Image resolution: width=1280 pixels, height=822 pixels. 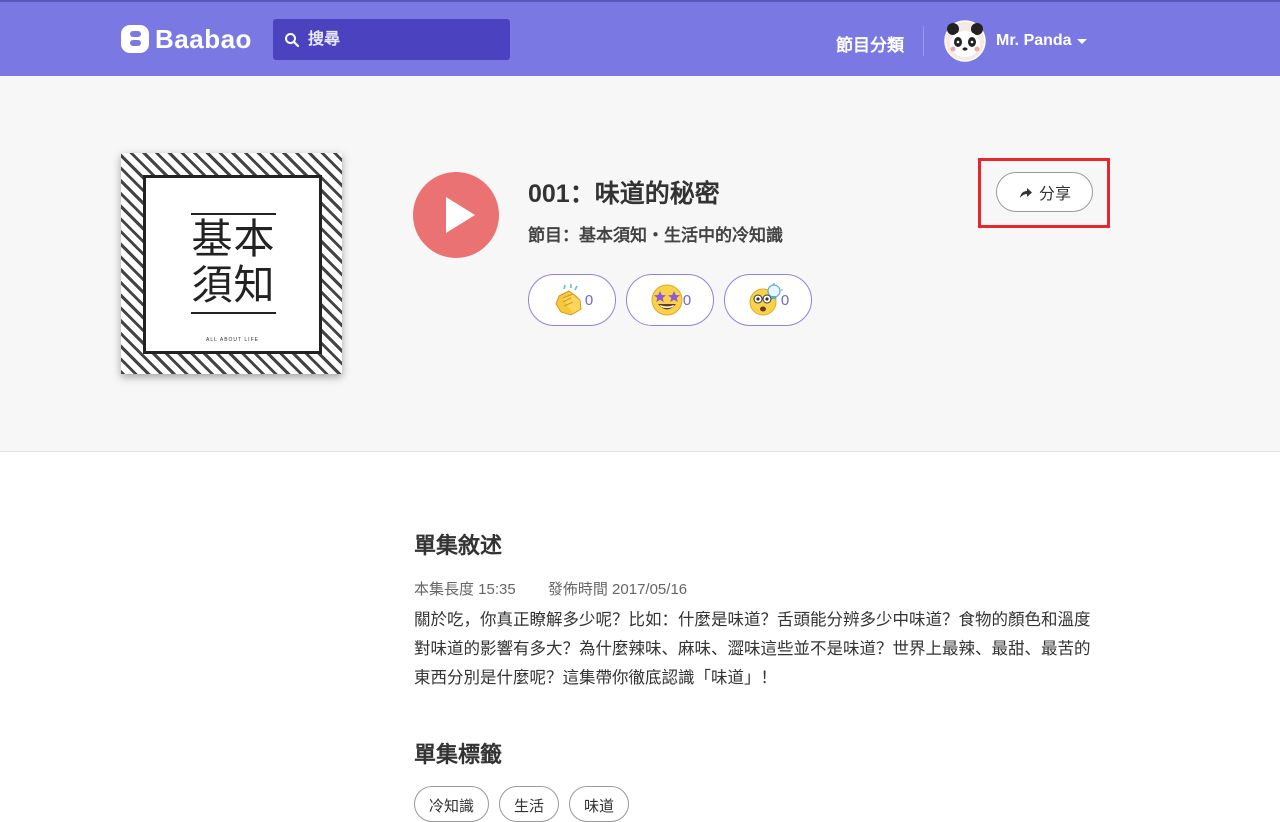 What do you see at coordinates (1034, 40) in the screenshot?
I see `user-name: Mr. Panda` at bounding box center [1034, 40].